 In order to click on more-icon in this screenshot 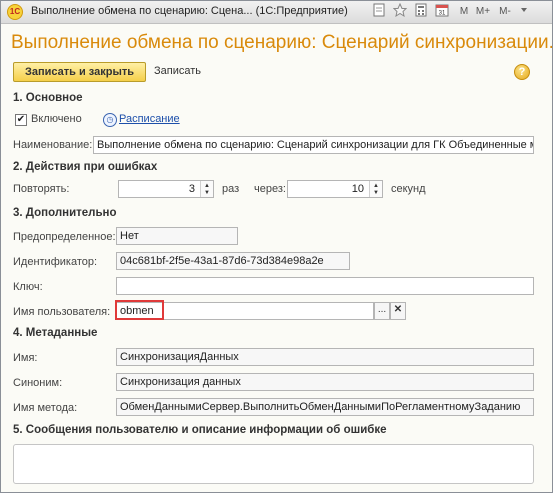, I will do `click(524, 12)`.